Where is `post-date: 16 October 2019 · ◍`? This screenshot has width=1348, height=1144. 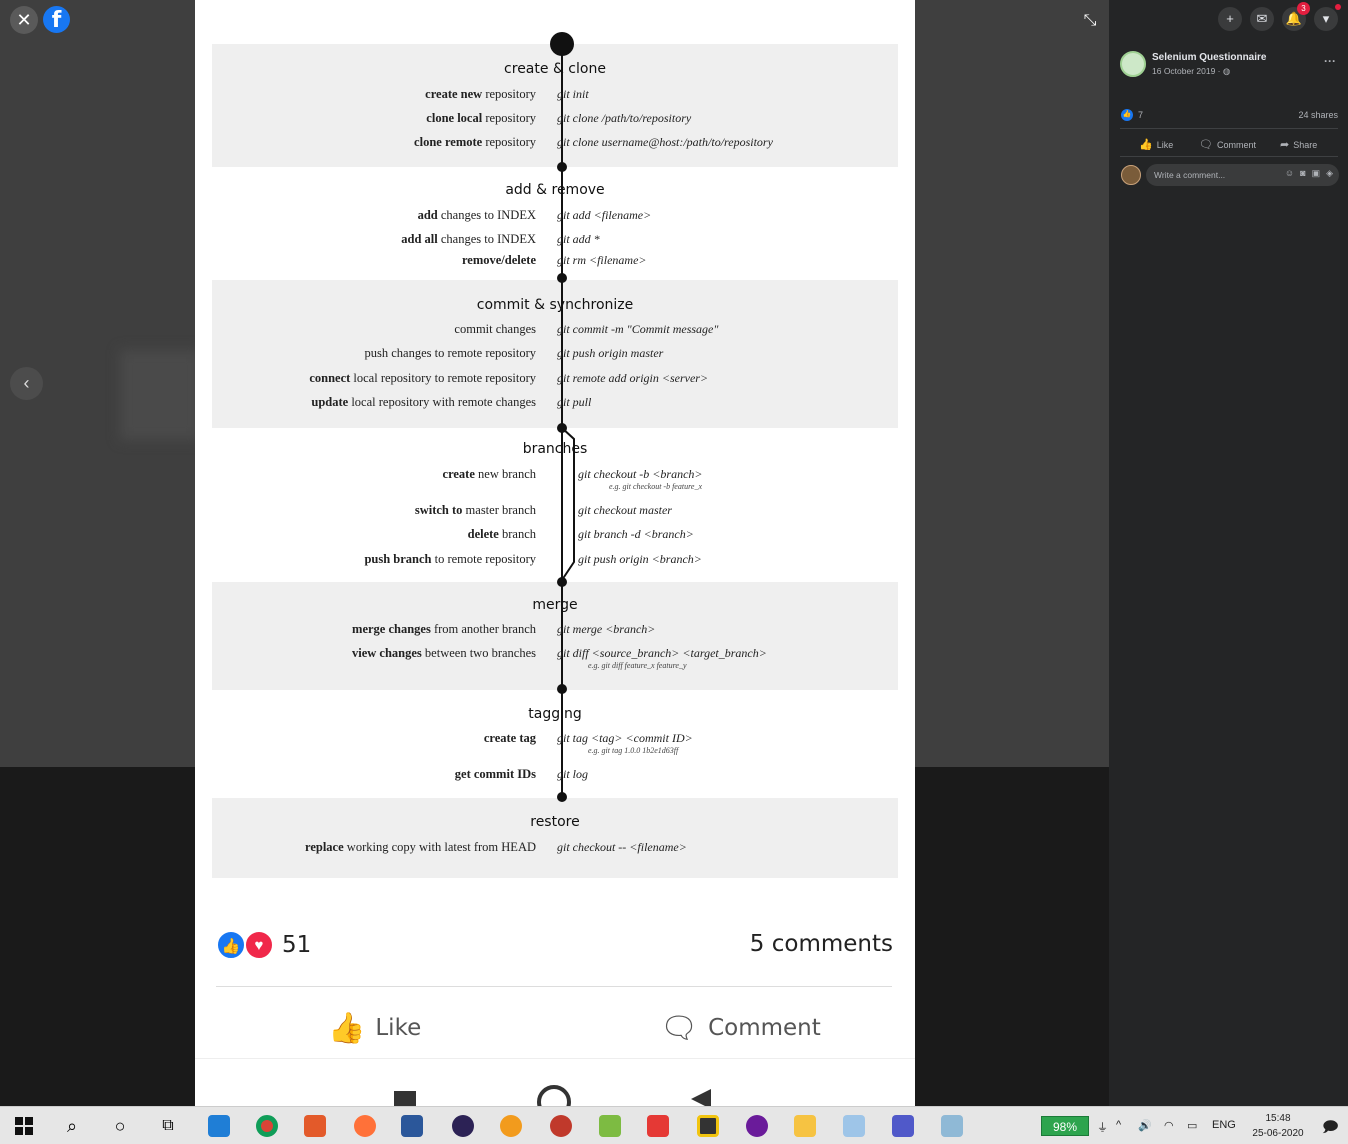
post-date: 16 October 2019 · ◍ is located at coordinates (1191, 71).